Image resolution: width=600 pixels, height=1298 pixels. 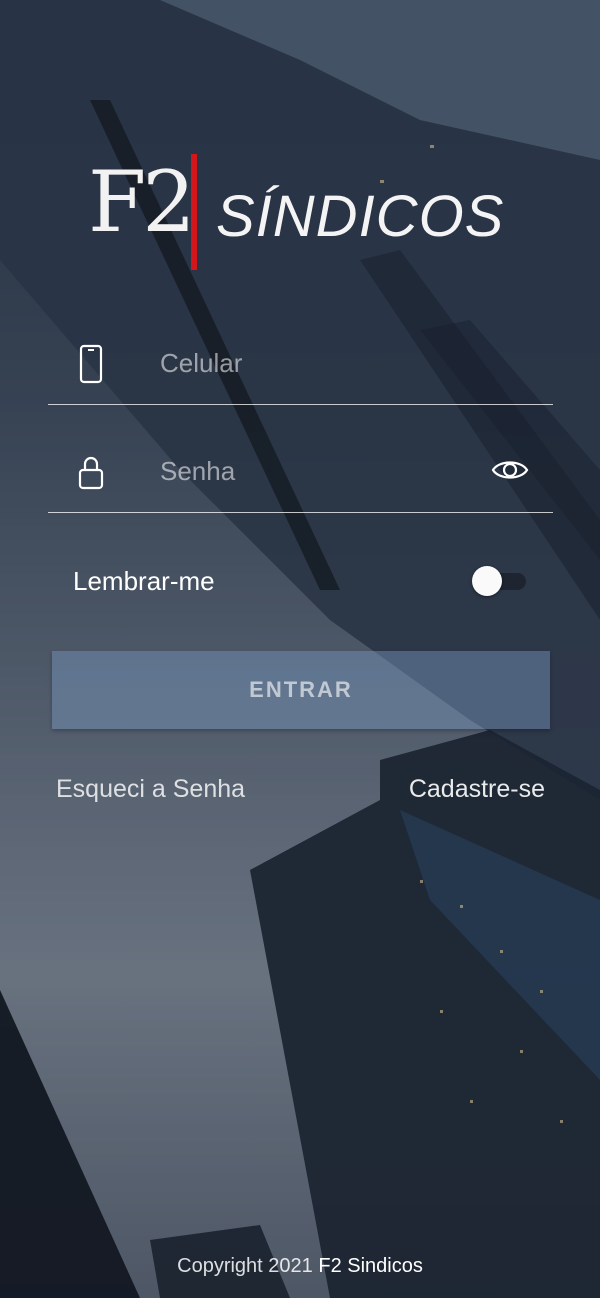 I want to click on phone-field, so click(x=300, y=369).